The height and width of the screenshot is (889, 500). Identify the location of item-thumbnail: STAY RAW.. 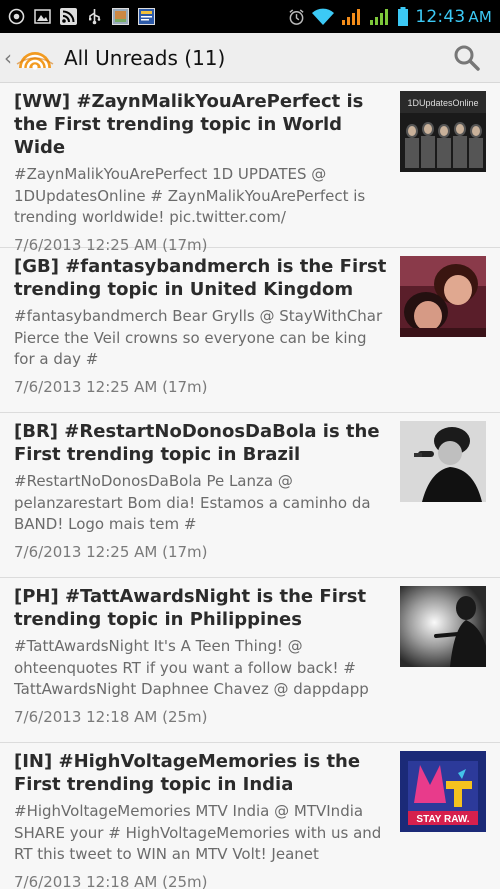
(443, 791).